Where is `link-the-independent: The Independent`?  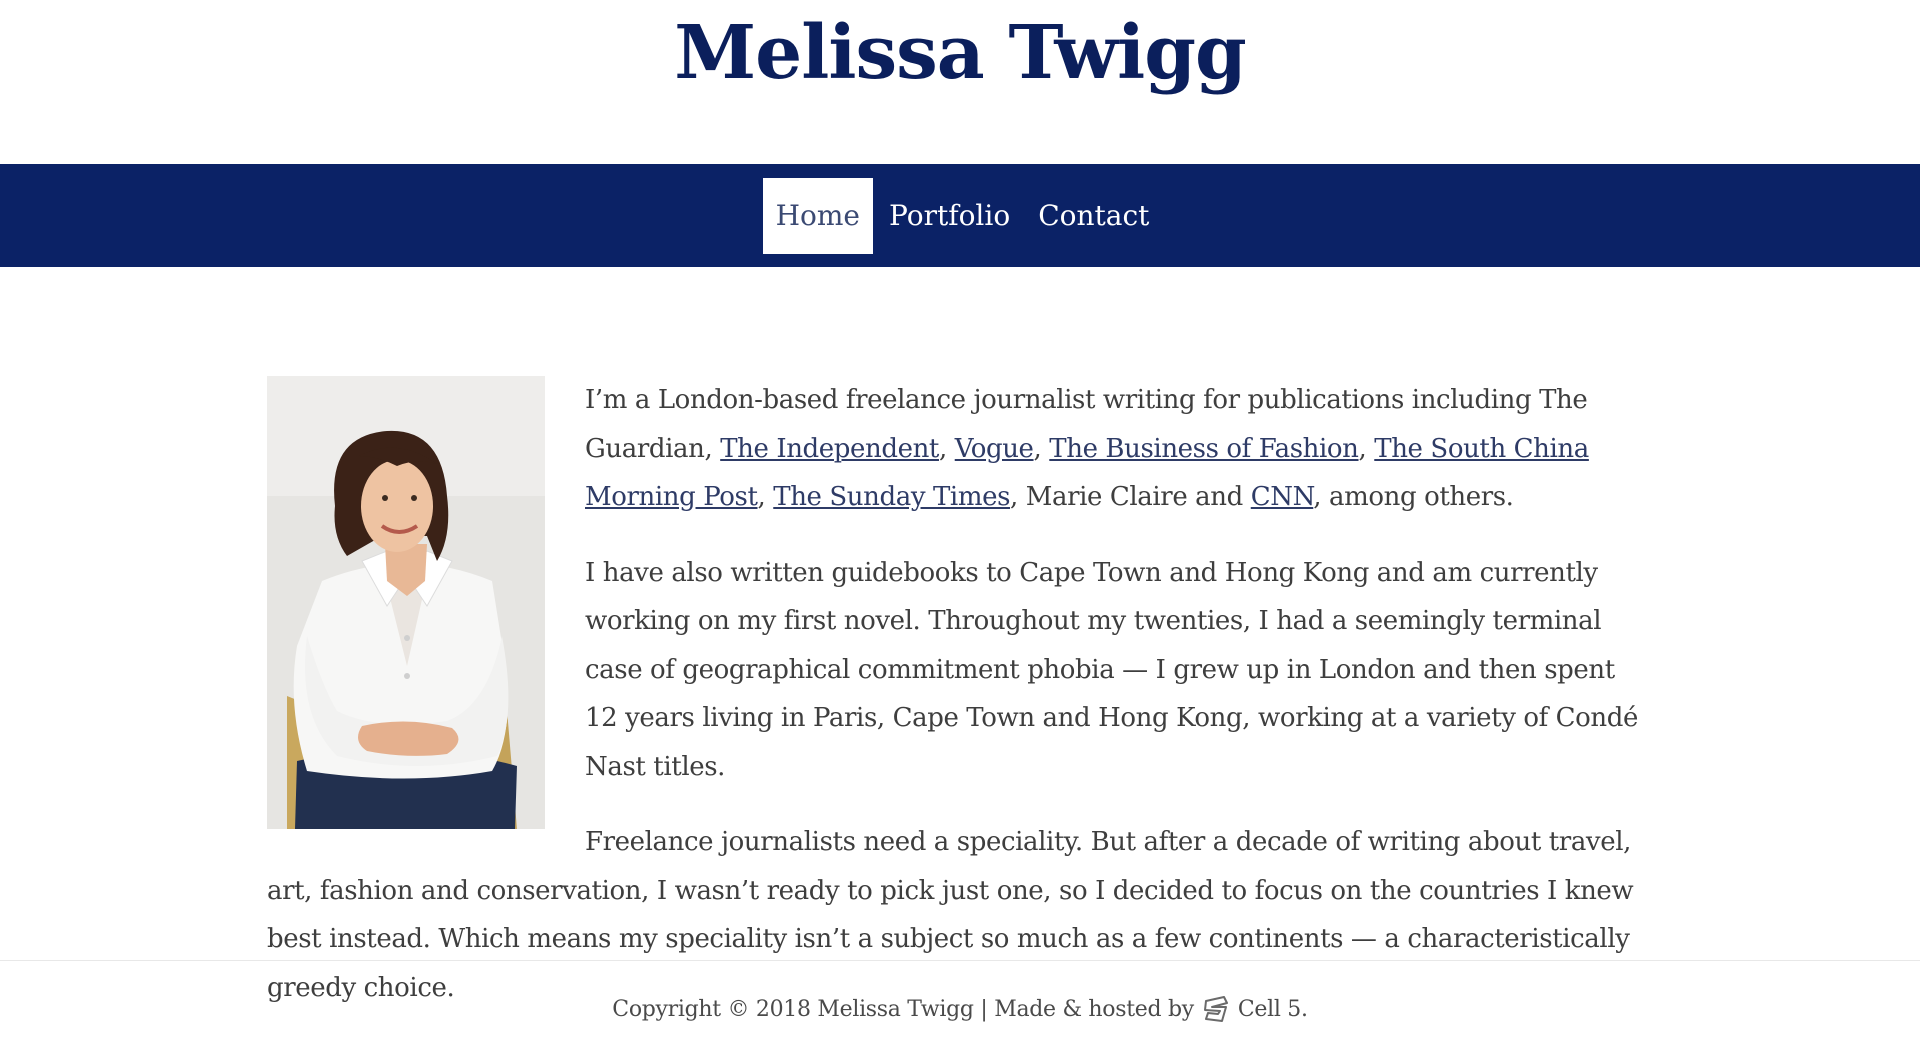
link-the-independent: The Independent is located at coordinates (829, 449).